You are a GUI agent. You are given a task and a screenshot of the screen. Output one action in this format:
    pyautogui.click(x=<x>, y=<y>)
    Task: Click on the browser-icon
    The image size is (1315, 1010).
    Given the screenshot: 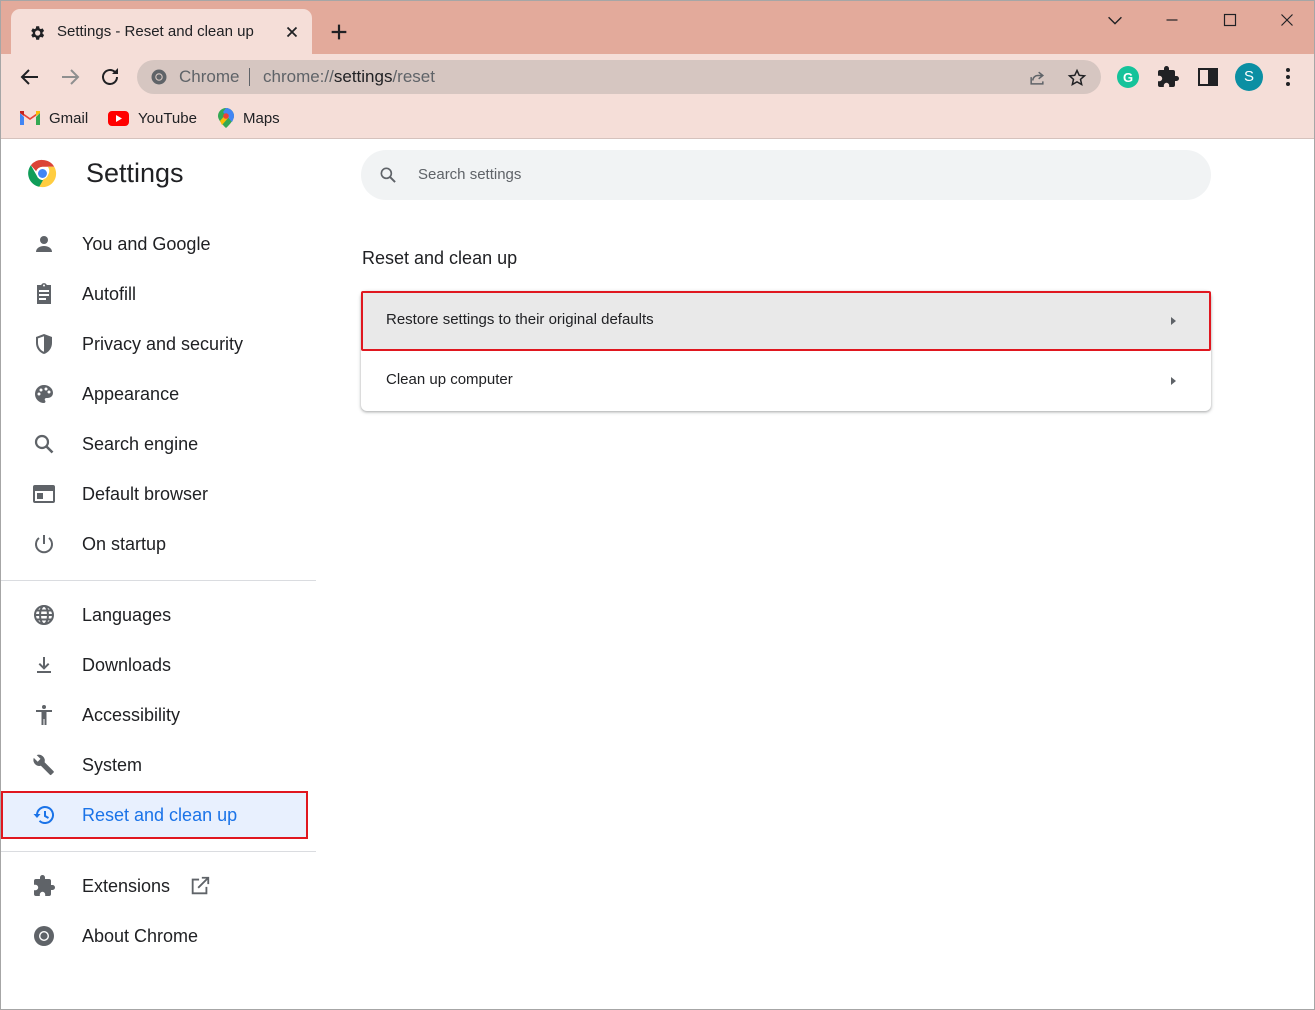 What is the action you would take?
    pyautogui.click(x=44, y=494)
    